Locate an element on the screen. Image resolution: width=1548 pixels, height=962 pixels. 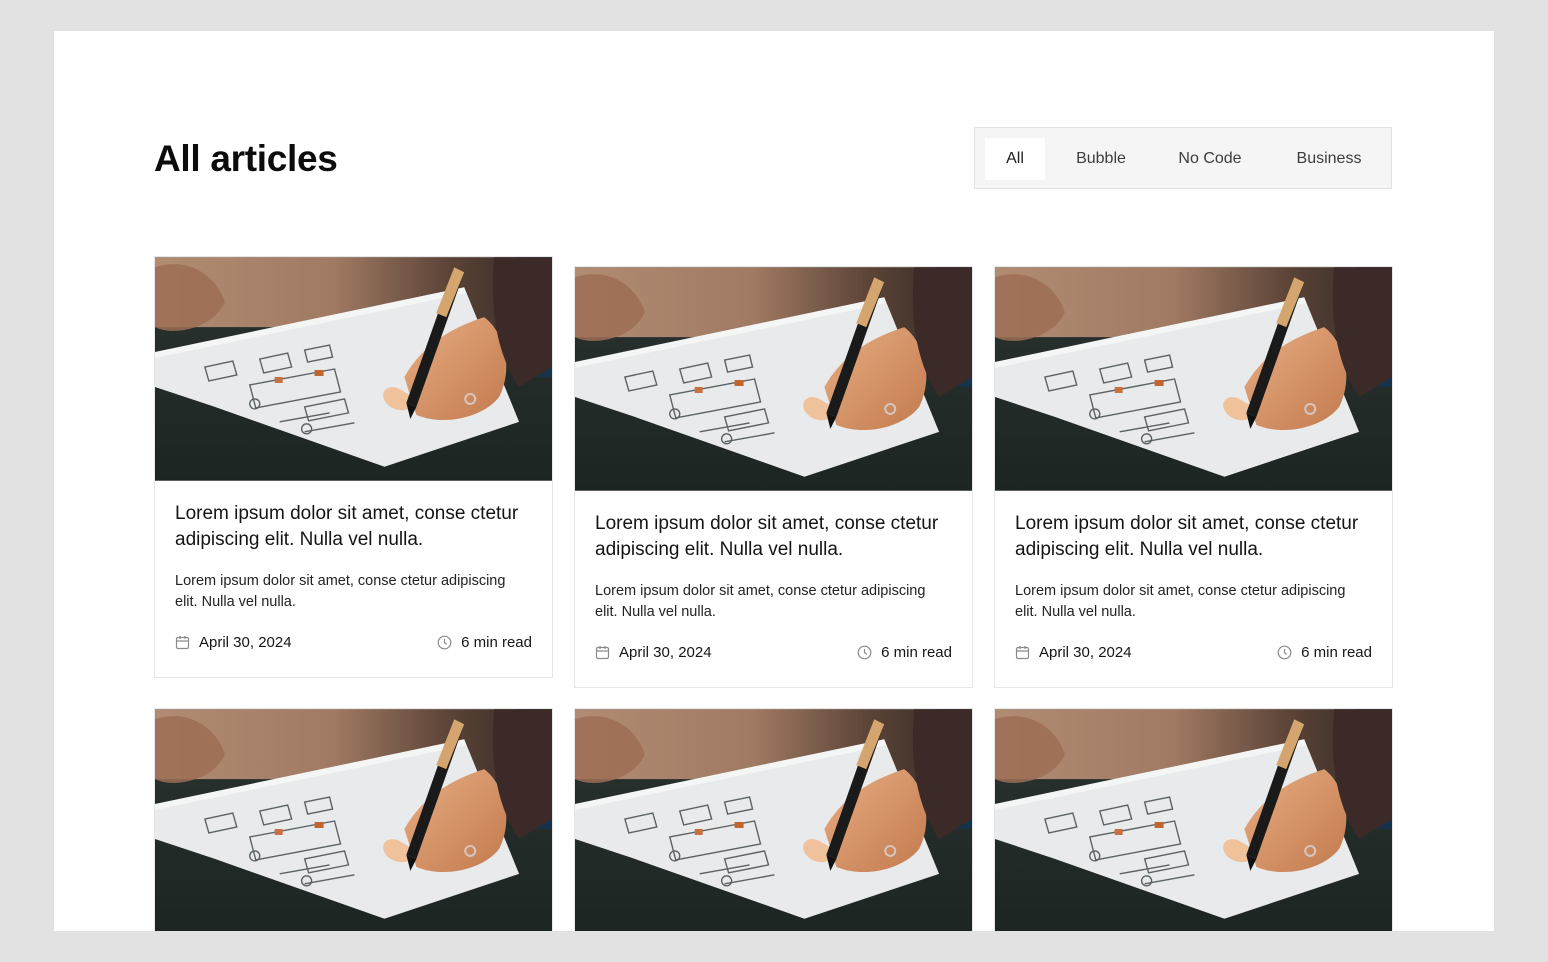
filter-business: Business is located at coordinates (1329, 159).